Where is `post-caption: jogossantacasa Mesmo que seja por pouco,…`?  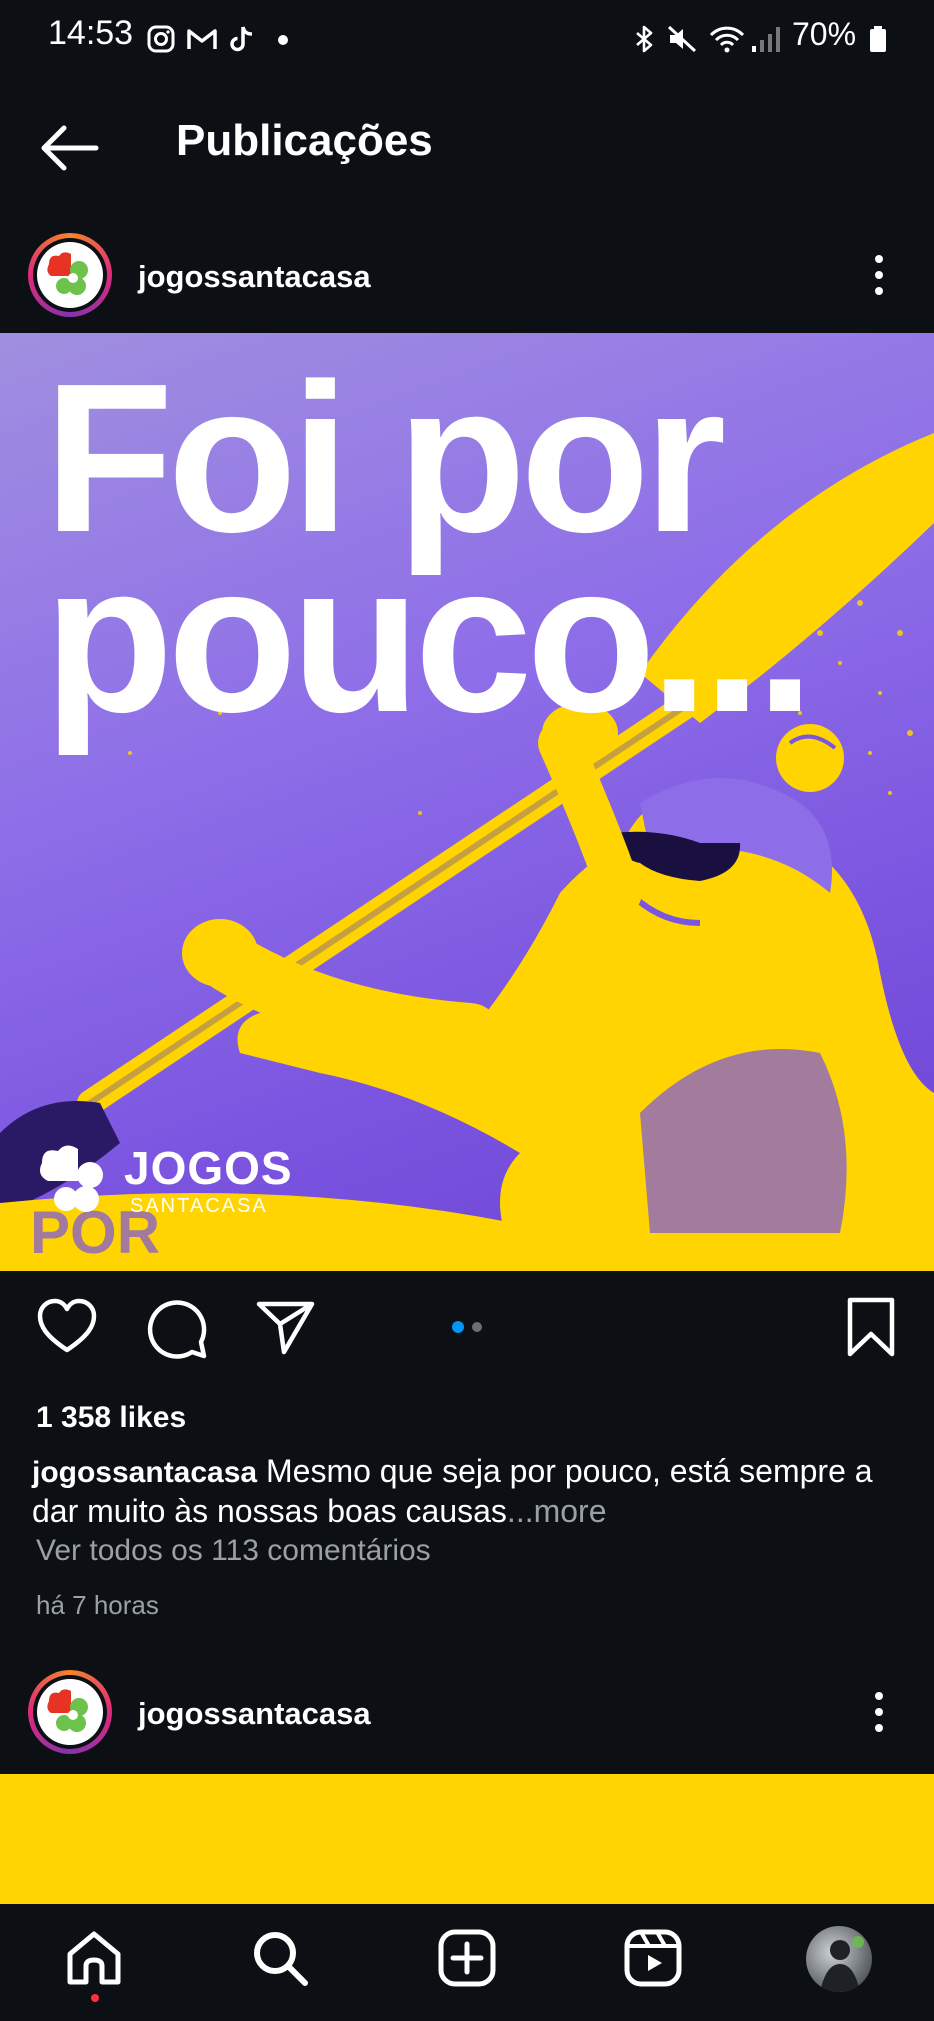 post-caption: jogossantacasa Mesmo que seja por pouco,… is located at coordinates (467, 1491).